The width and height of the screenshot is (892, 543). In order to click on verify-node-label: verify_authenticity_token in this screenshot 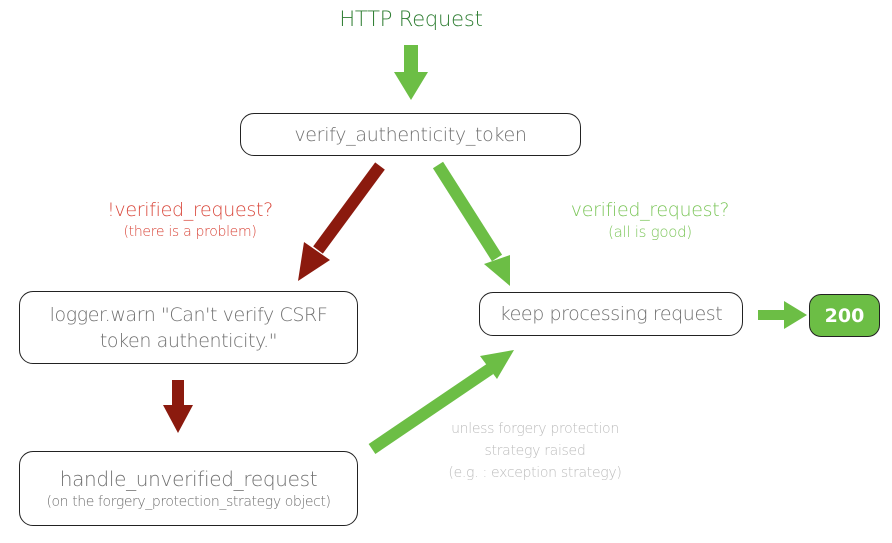, I will do `click(410, 134)`.